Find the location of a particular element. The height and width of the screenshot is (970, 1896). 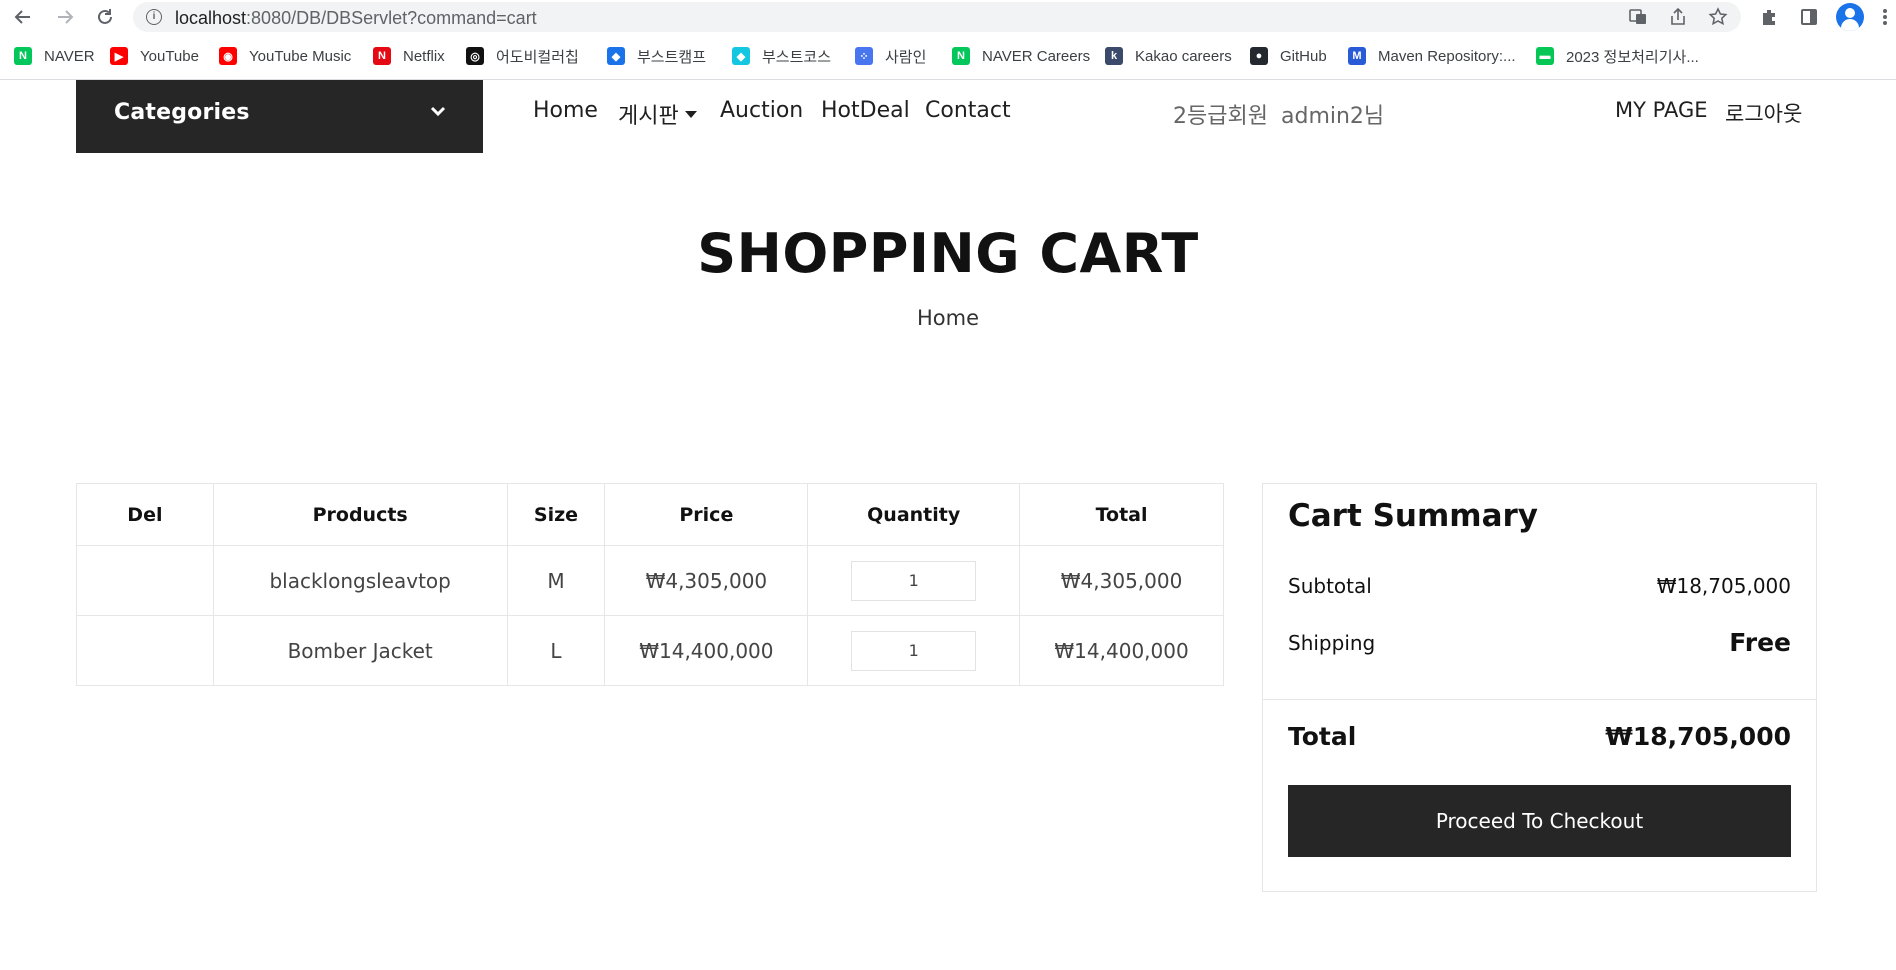

nav-hotdeal: HotDeal is located at coordinates (865, 110).